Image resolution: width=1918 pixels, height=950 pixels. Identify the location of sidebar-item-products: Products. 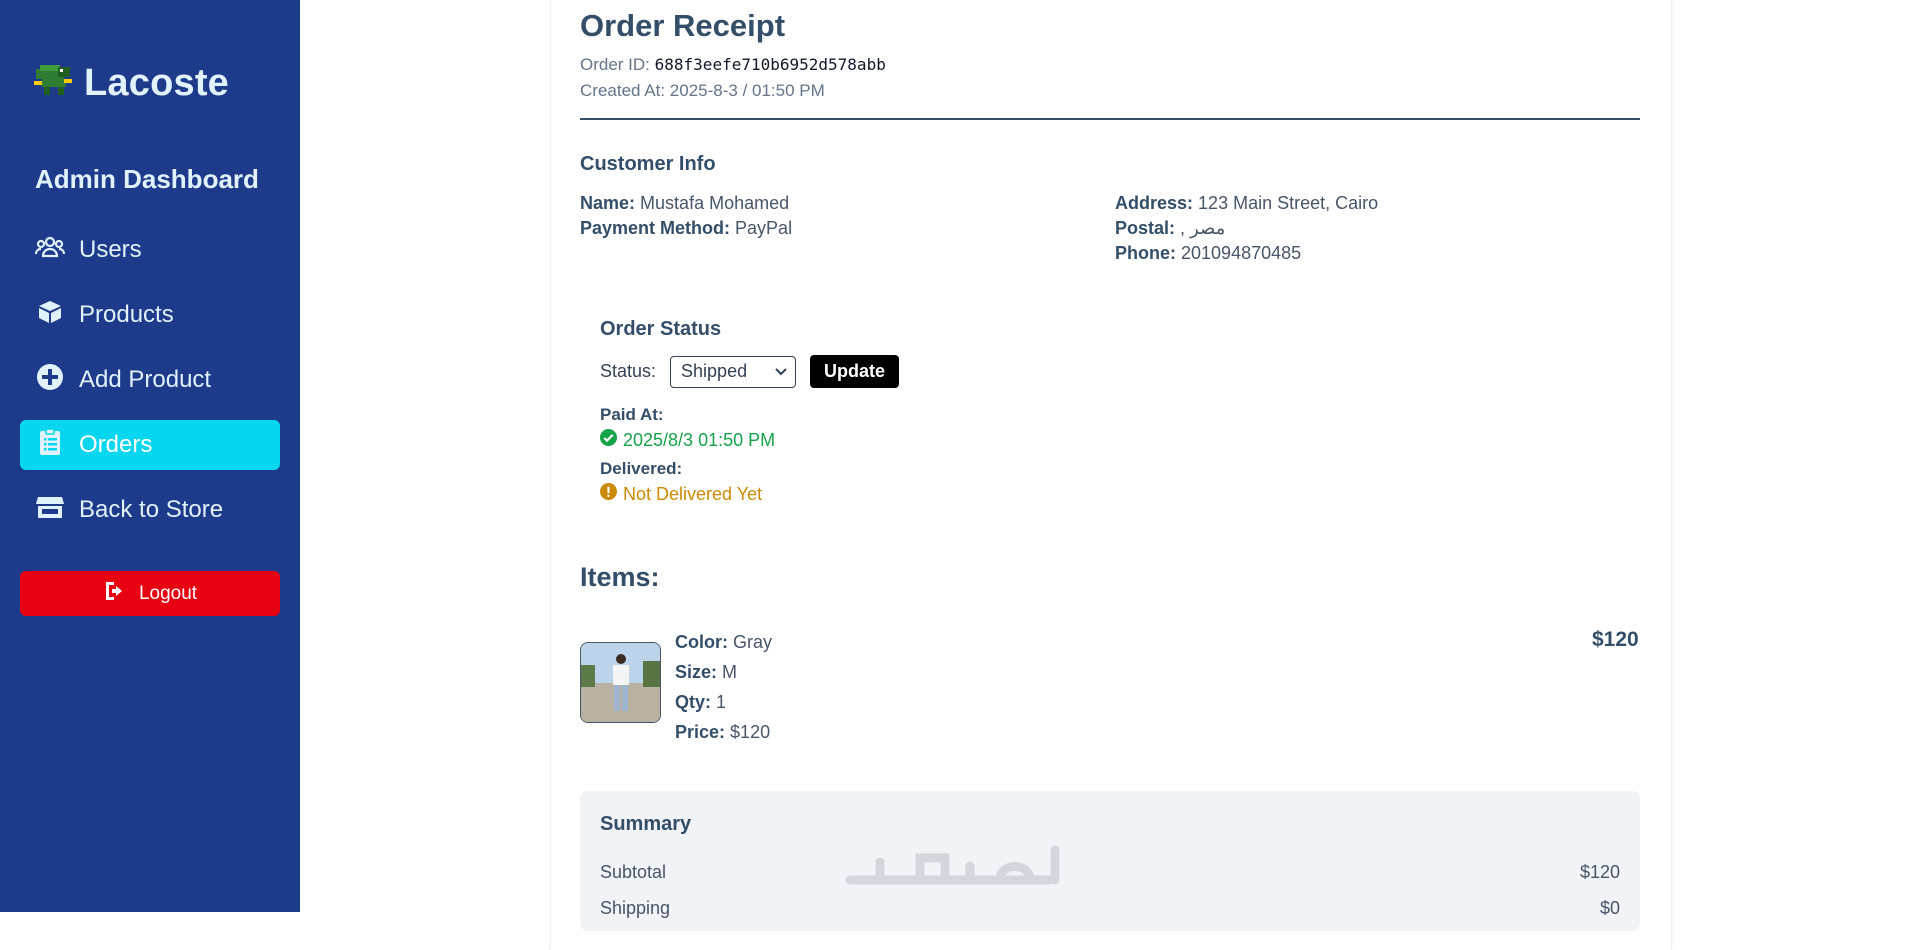
(150, 315).